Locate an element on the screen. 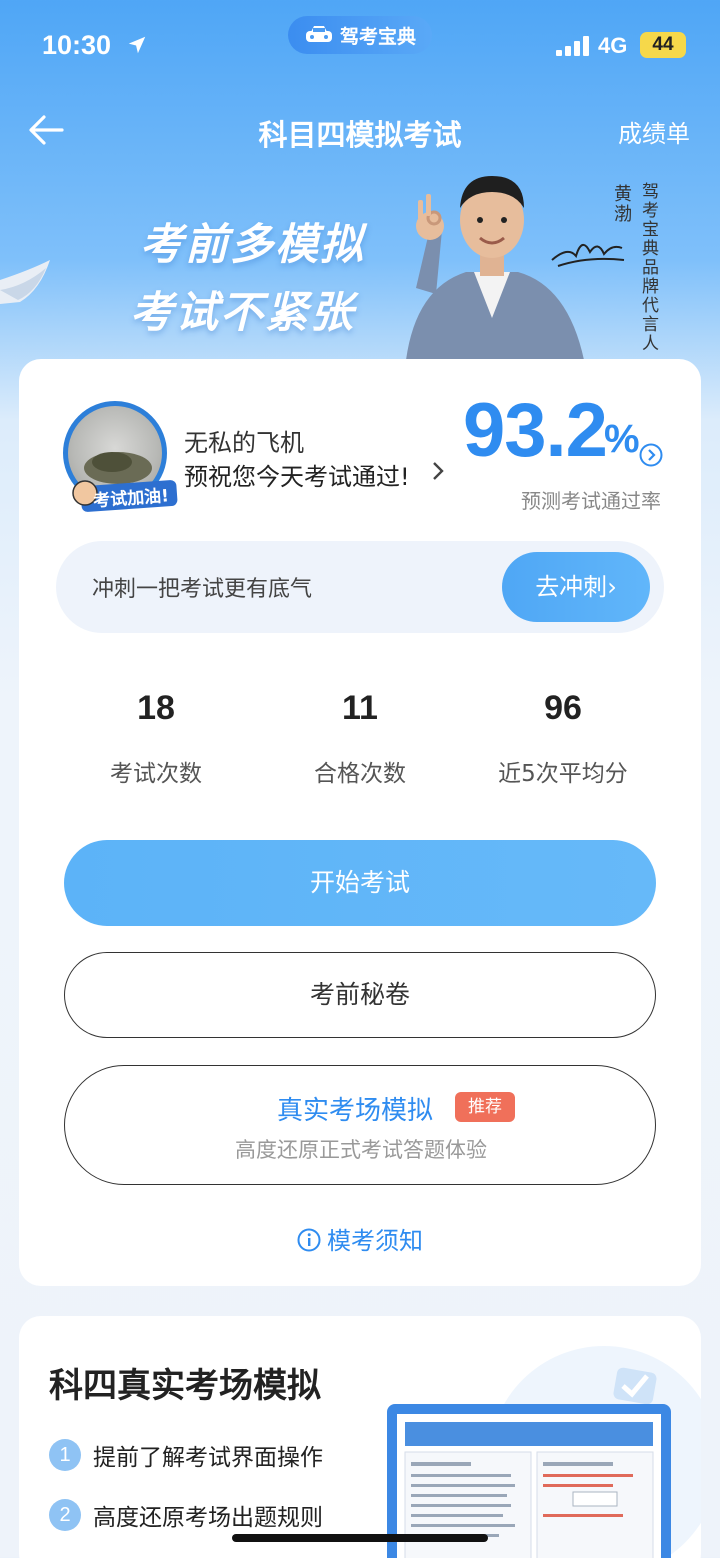 The image size is (720, 1558). app-indicator-pill: 驾考宝典 is located at coordinates (360, 35).